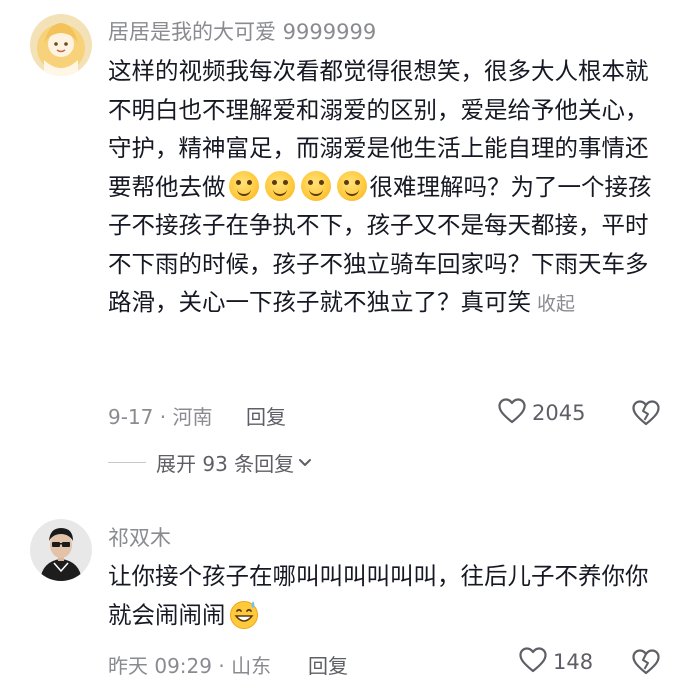 The height and width of the screenshot is (685, 690). I want to click on like-button: 148, so click(556, 662).